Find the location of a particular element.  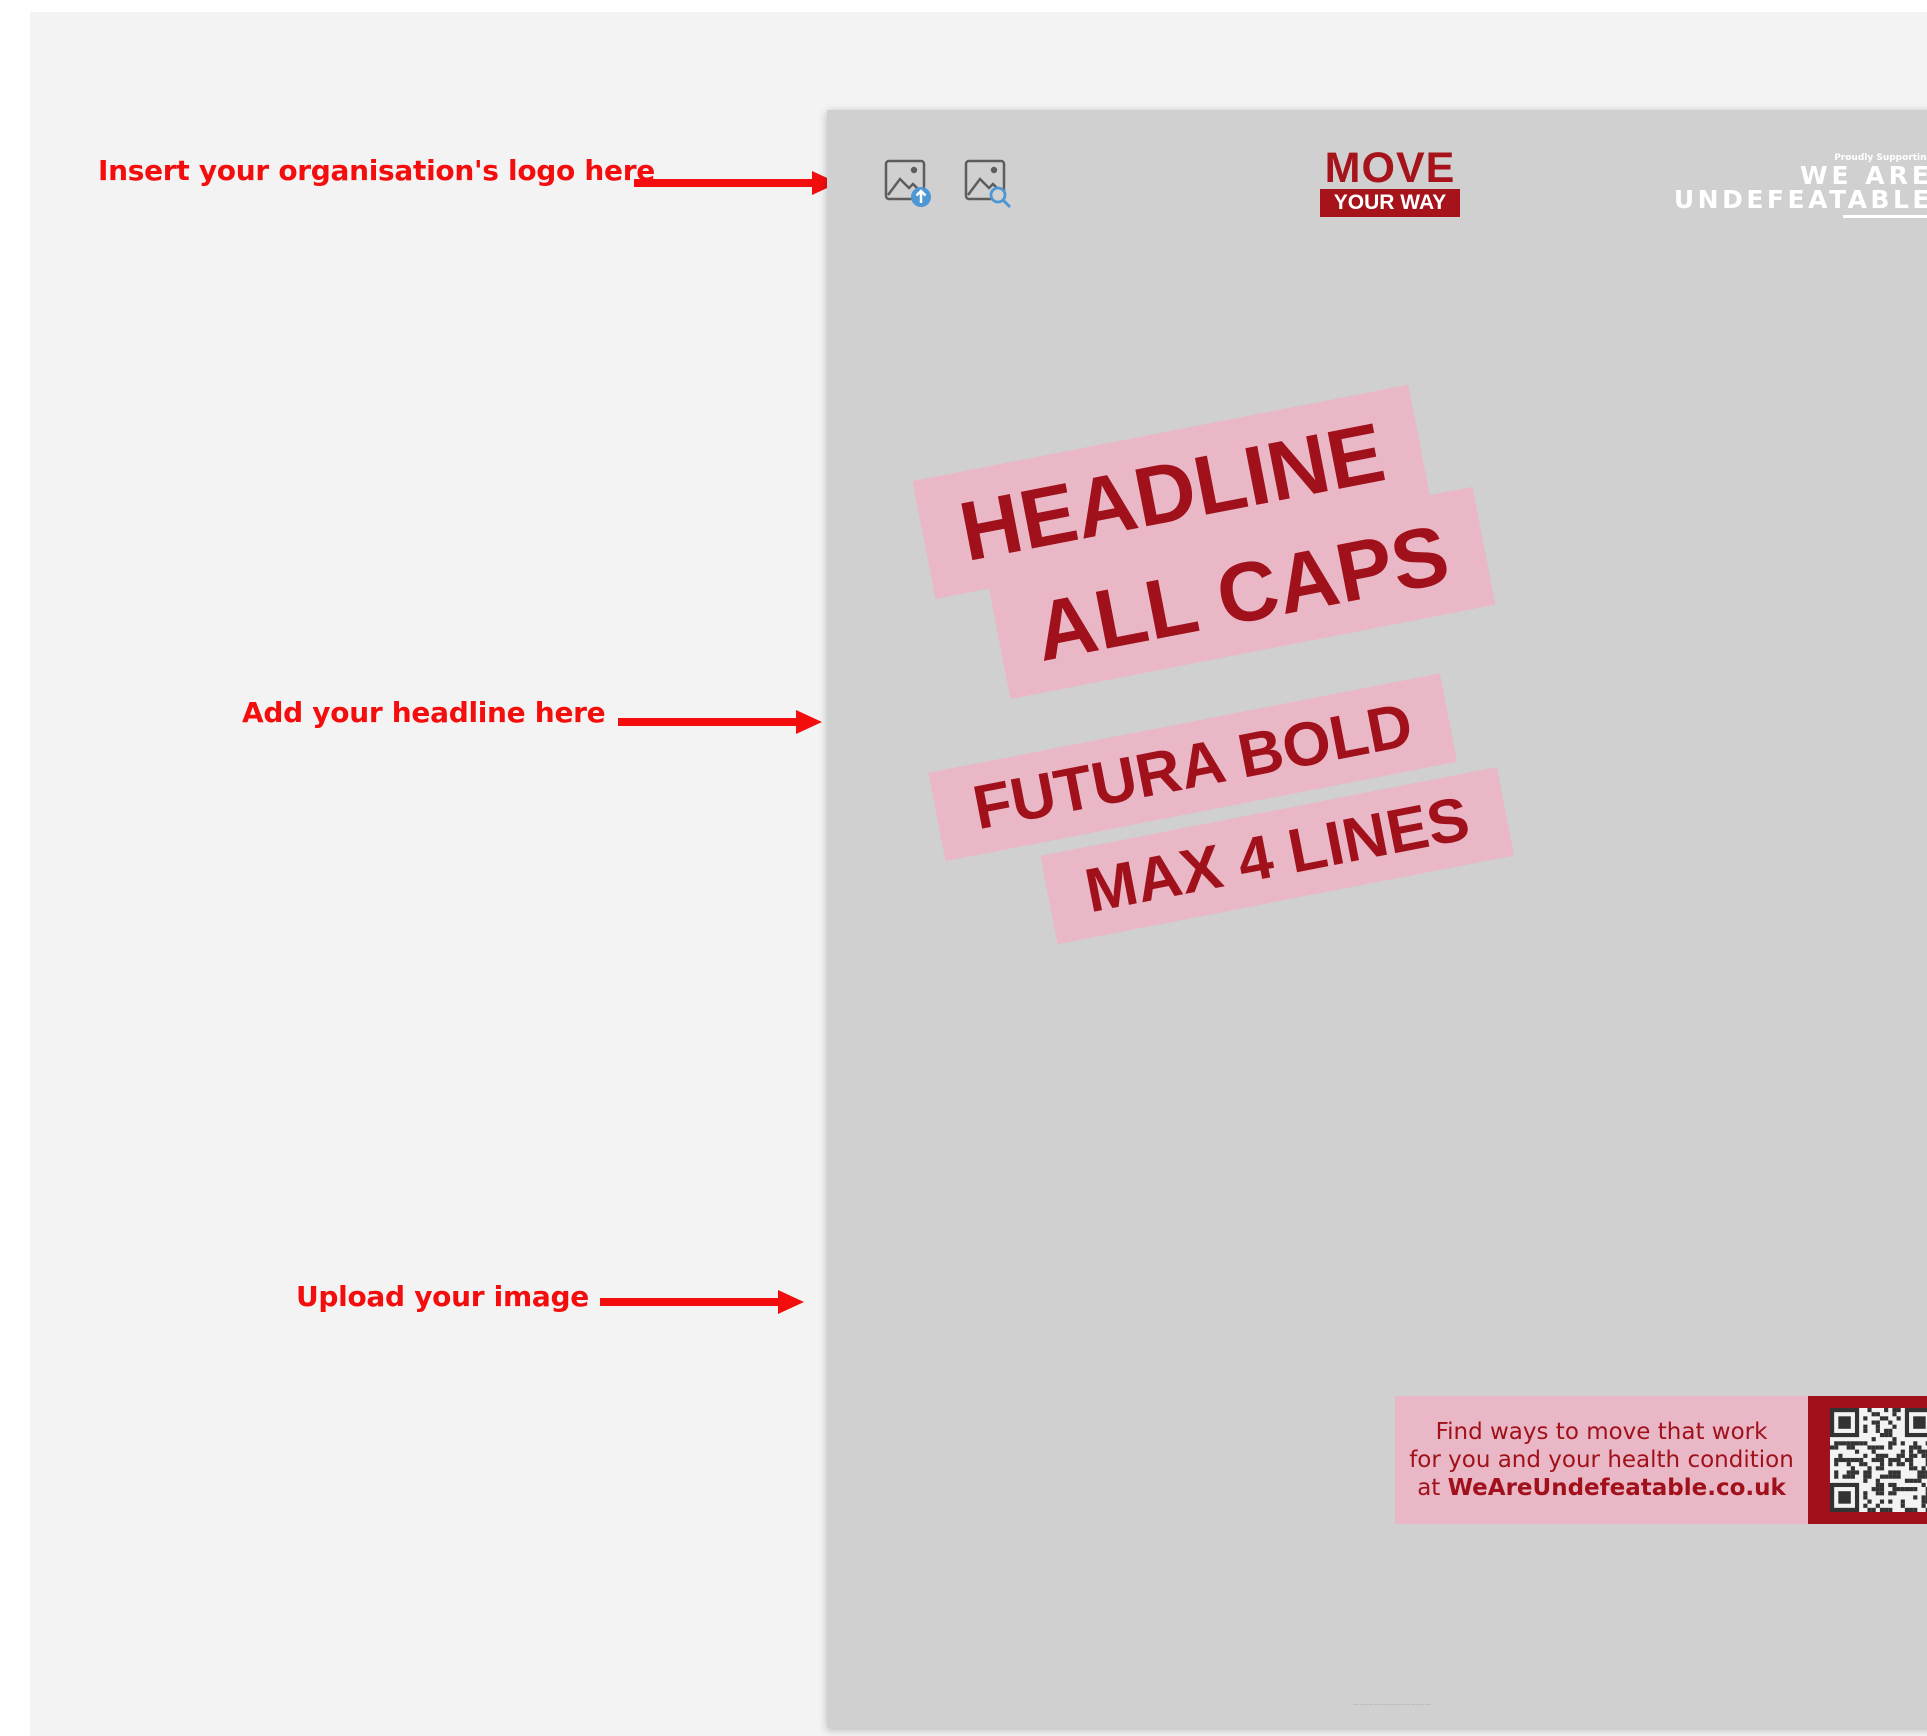

cta-url: WeAreUndefeatable.co.uk is located at coordinates (1616, 1488).